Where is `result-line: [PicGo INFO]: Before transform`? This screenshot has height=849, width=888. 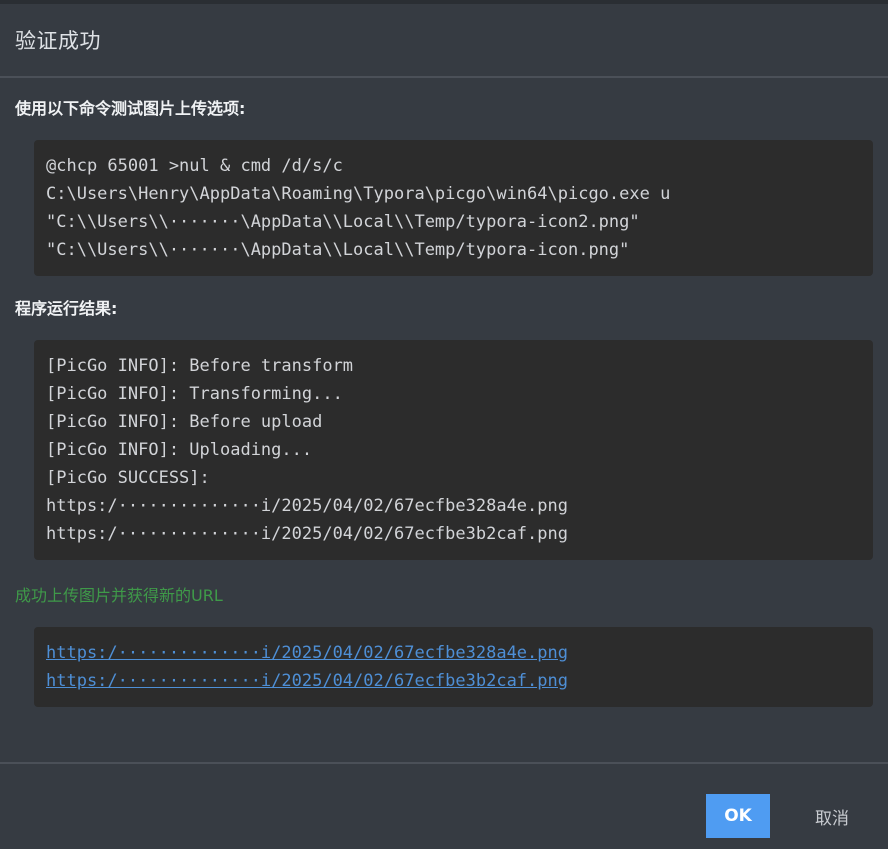 result-line: [PicGo INFO]: Before transform is located at coordinates (200, 366).